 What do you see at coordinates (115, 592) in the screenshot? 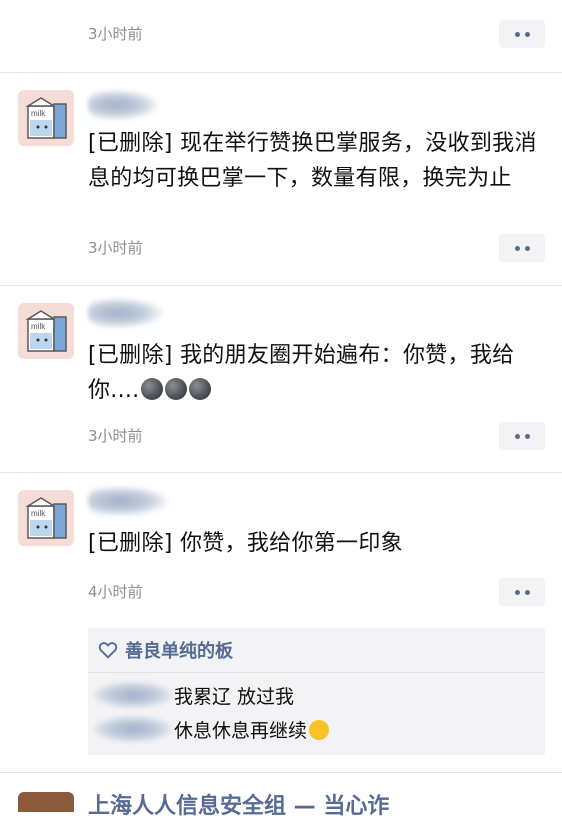
I see `post-time: 4小时前` at bounding box center [115, 592].